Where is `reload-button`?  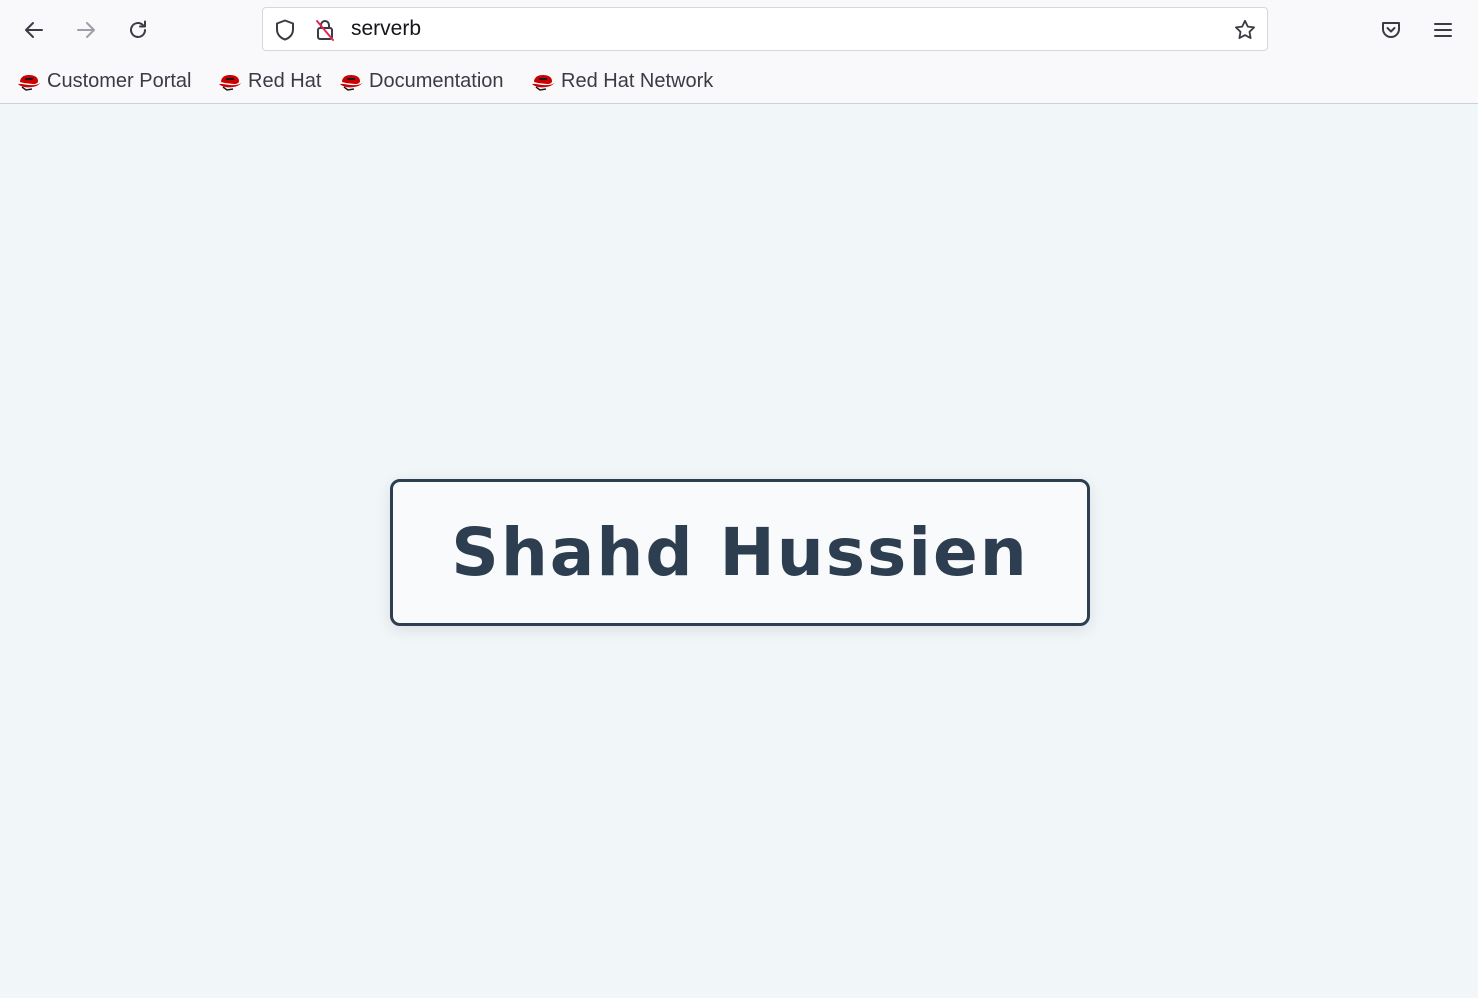
reload-button is located at coordinates (138, 30).